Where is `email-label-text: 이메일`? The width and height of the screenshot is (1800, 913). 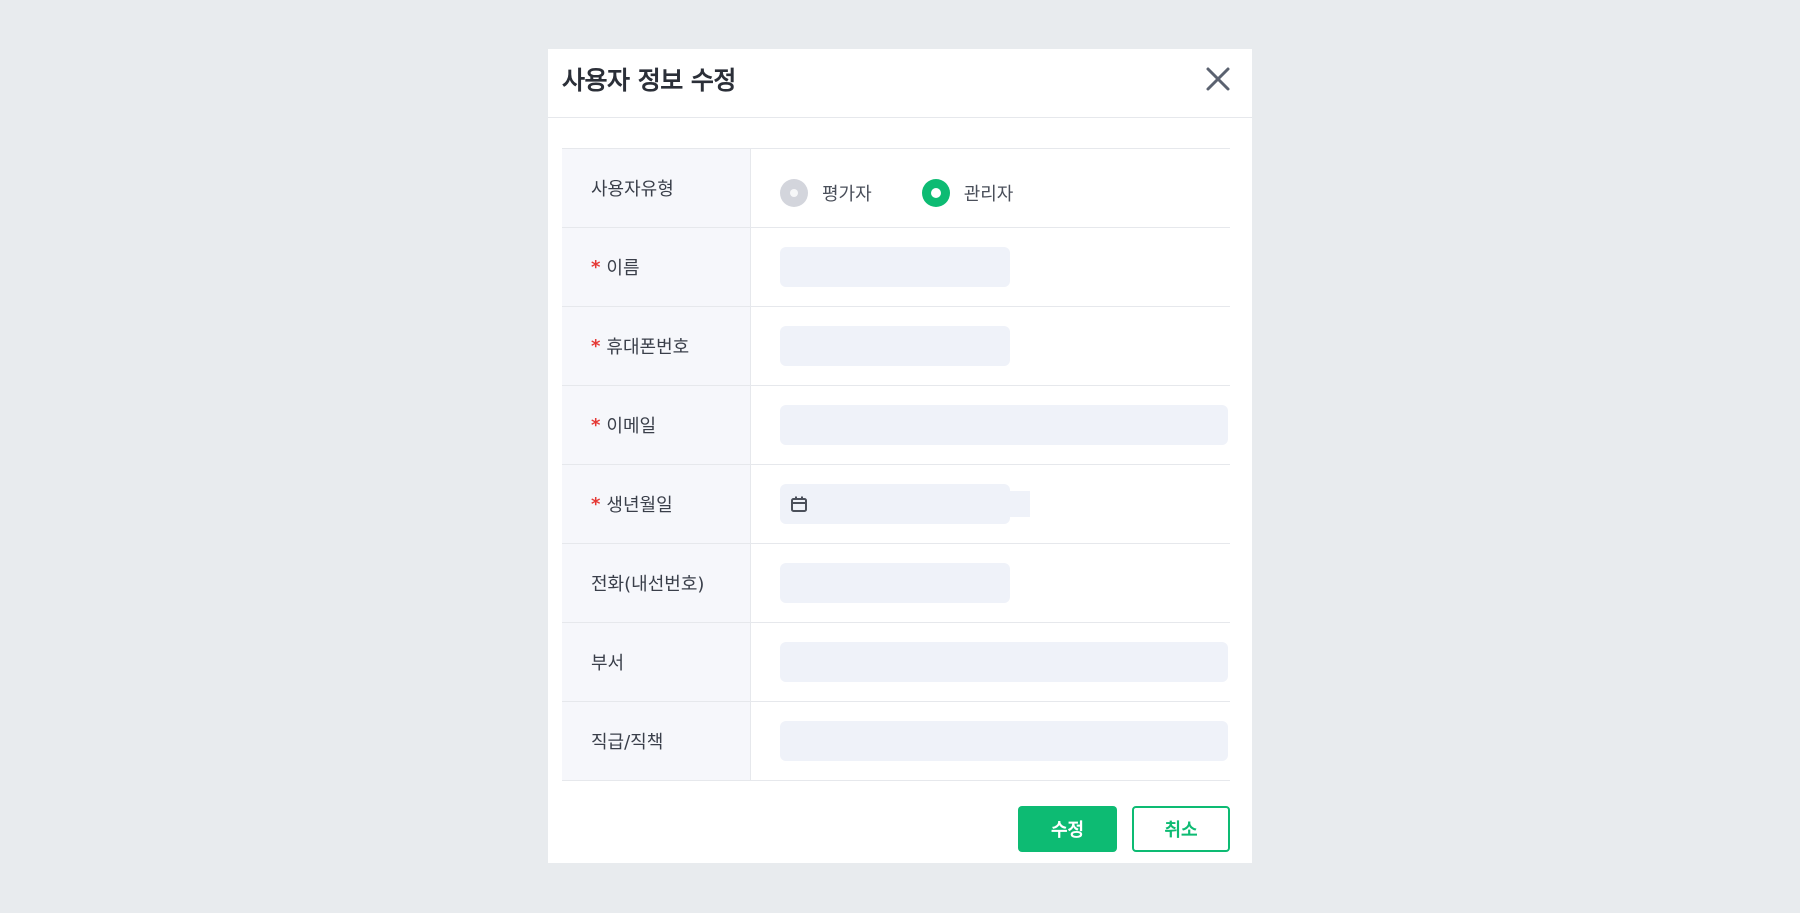 email-label-text: 이메일 is located at coordinates (631, 426).